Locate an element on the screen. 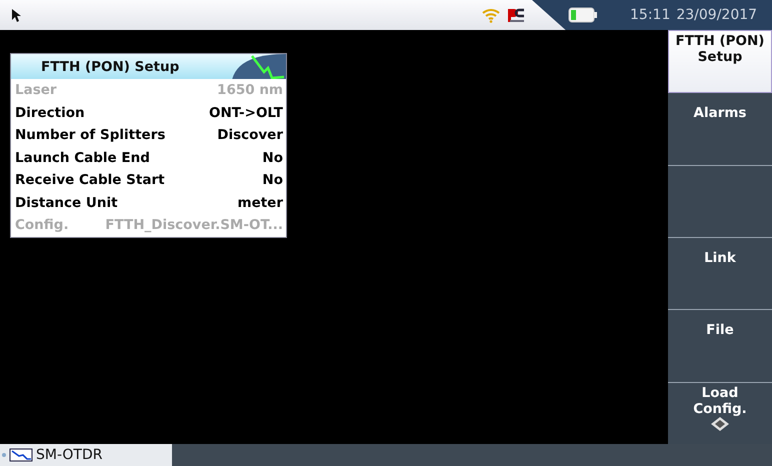 The image size is (772, 466). setting-value: 1650 nm is located at coordinates (250, 90).